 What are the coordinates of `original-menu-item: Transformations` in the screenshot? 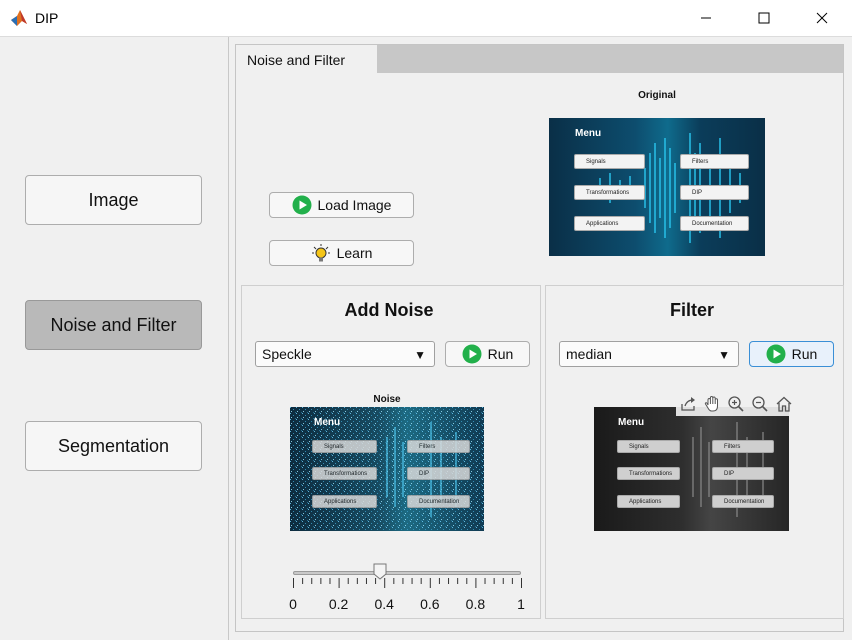 It's located at (609, 192).